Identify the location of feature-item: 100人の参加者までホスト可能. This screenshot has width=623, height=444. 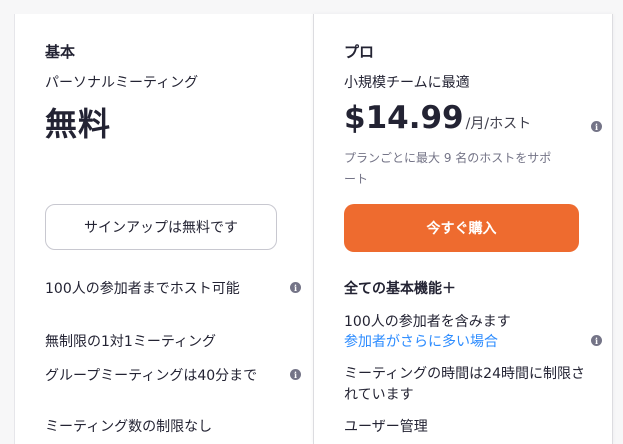
(142, 289).